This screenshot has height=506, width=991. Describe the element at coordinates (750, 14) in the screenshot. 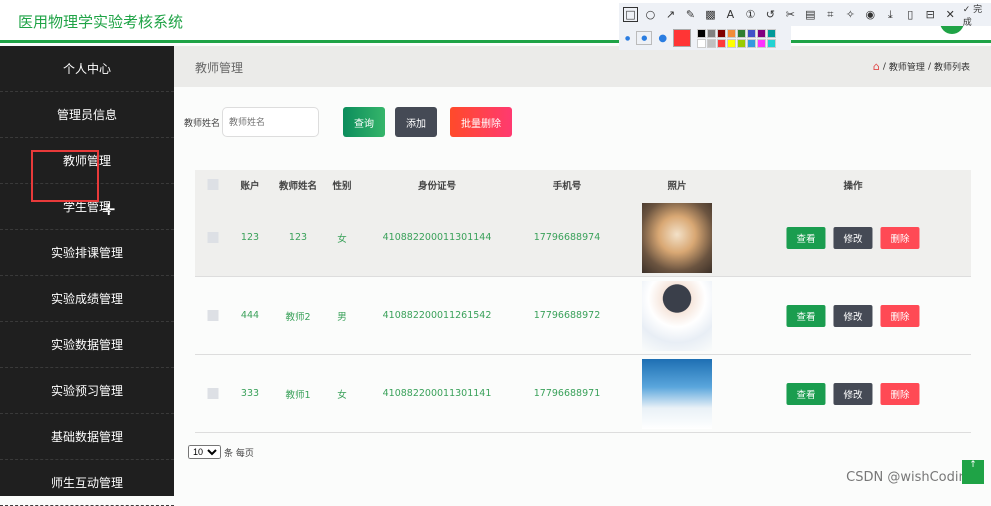

I see `number-tool-icon: ①` at that location.